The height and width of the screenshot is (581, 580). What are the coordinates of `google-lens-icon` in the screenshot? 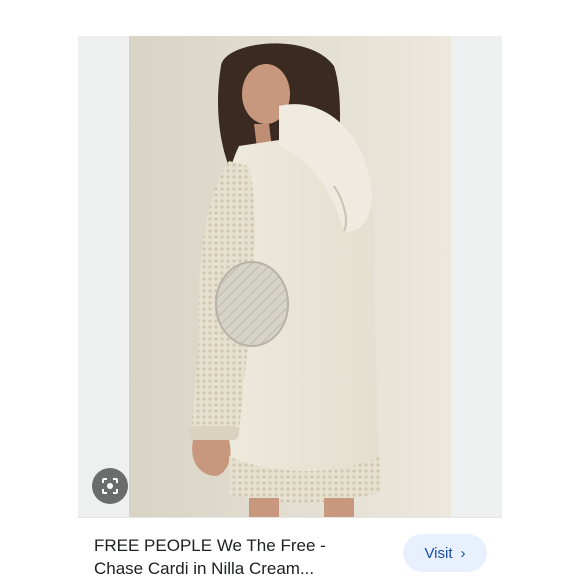 It's located at (110, 486).